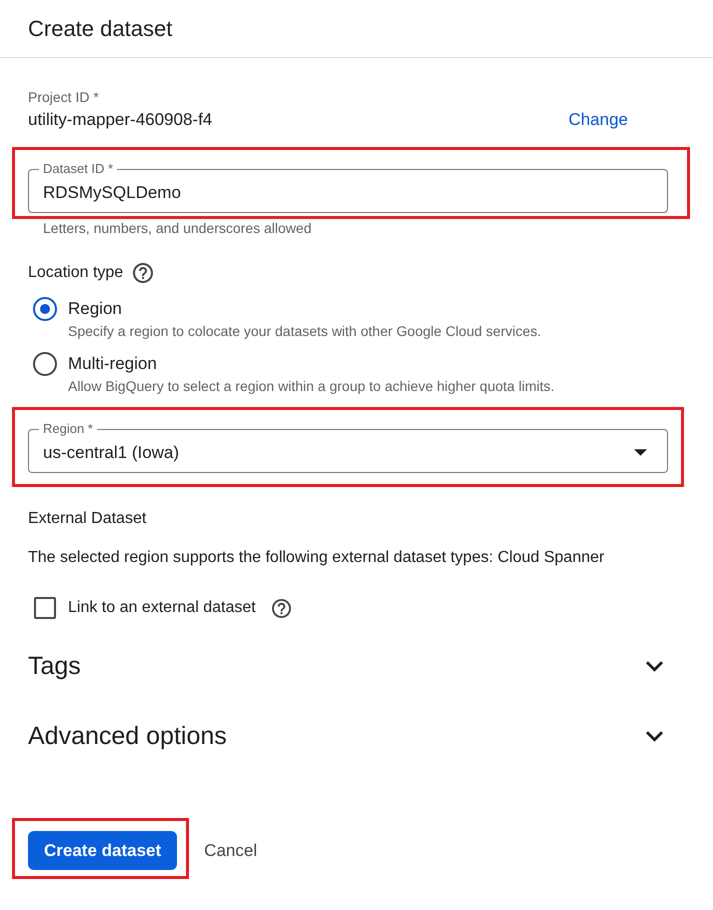 The width and height of the screenshot is (713, 910). What do you see at coordinates (76, 273) in the screenshot?
I see `location-type-heading: Location type` at bounding box center [76, 273].